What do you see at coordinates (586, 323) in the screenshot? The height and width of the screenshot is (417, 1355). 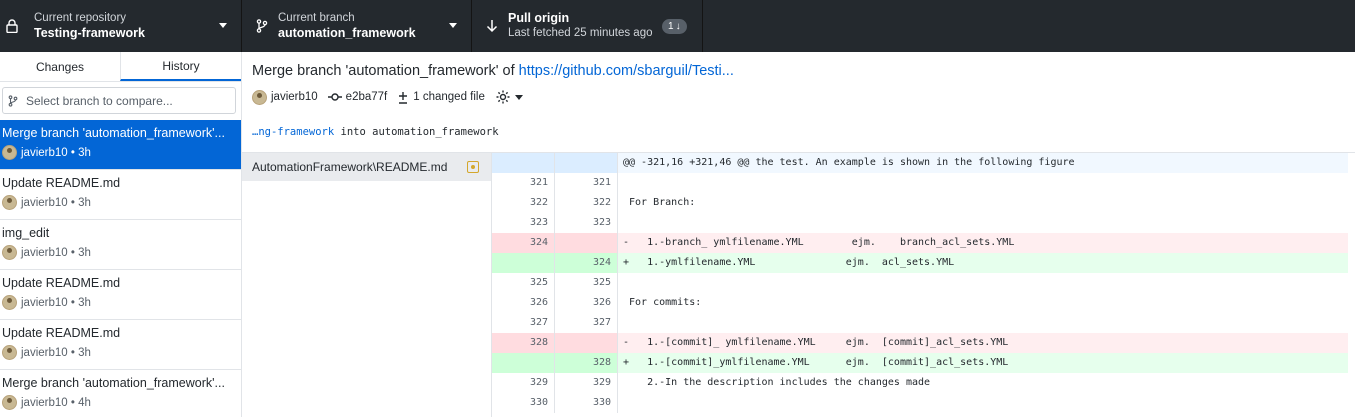 I see `new-line-number: 327` at bounding box center [586, 323].